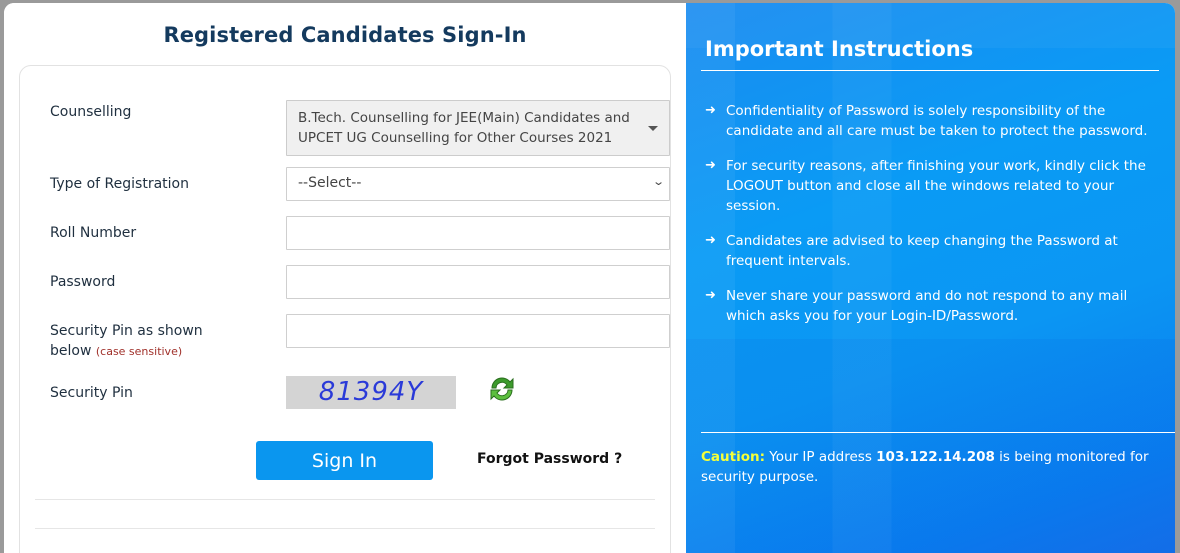 The width and height of the screenshot is (1180, 553). What do you see at coordinates (139, 351) in the screenshot?
I see `case-sensitive-note: (case sensitive)` at bounding box center [139, 351].